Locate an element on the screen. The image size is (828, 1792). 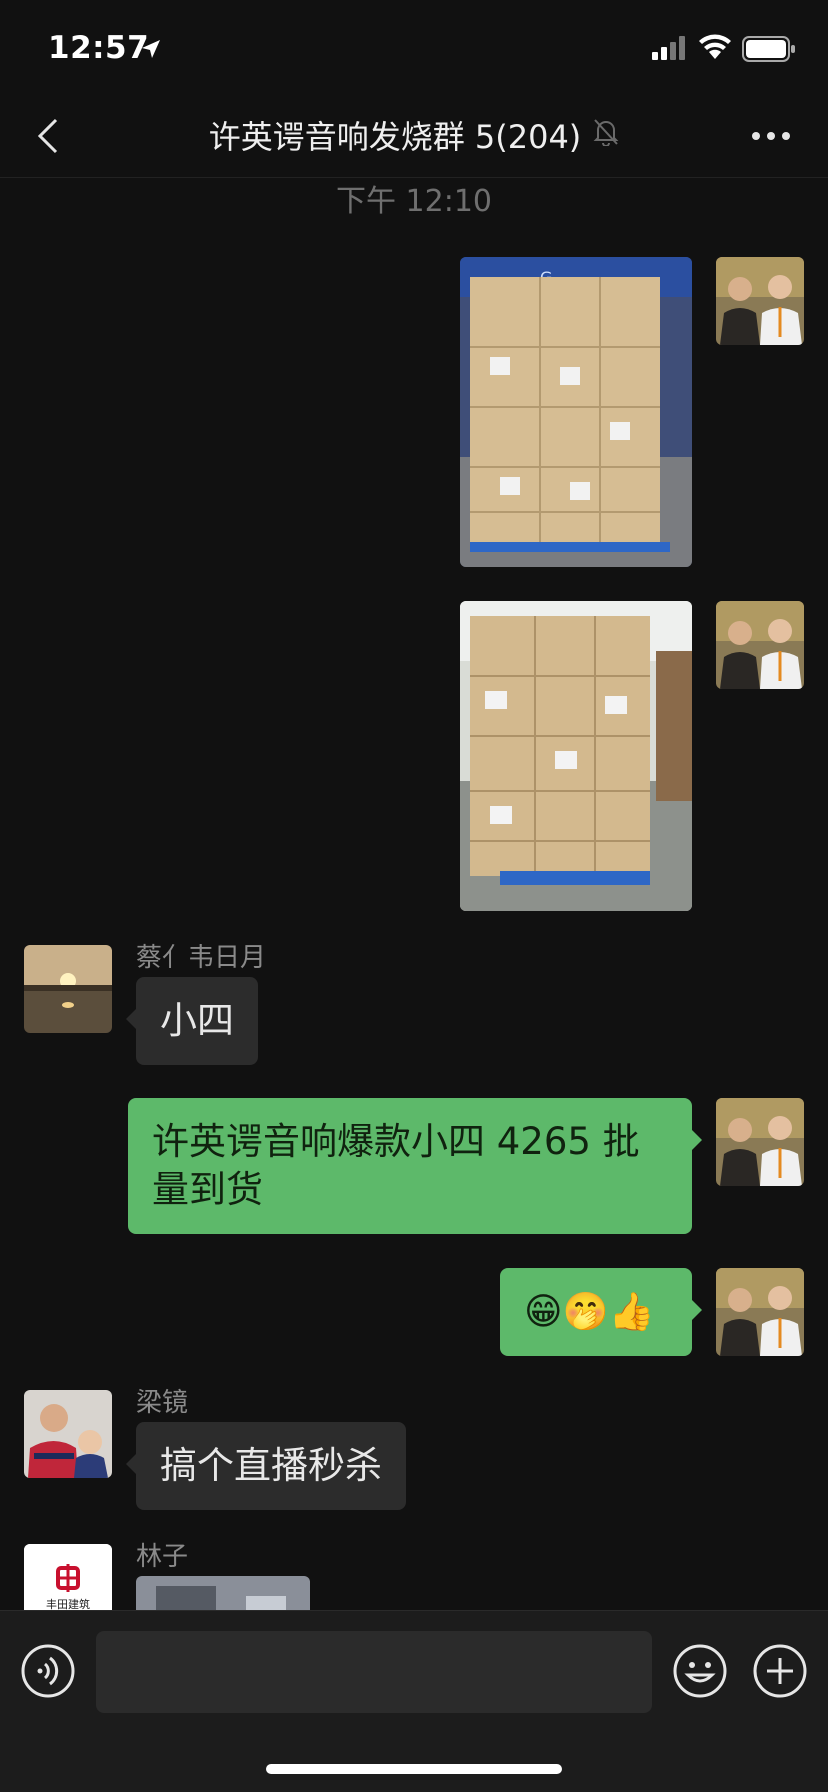
plus-icon is located at coordinates (780, 1671).